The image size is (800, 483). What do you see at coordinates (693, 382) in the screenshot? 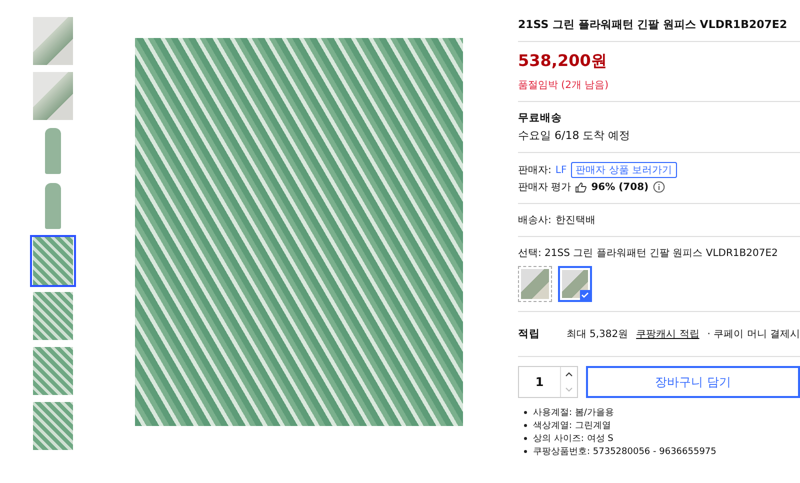
I see `add-to-cart-button: 장바구니 담기` at bounding box center [693, 382].